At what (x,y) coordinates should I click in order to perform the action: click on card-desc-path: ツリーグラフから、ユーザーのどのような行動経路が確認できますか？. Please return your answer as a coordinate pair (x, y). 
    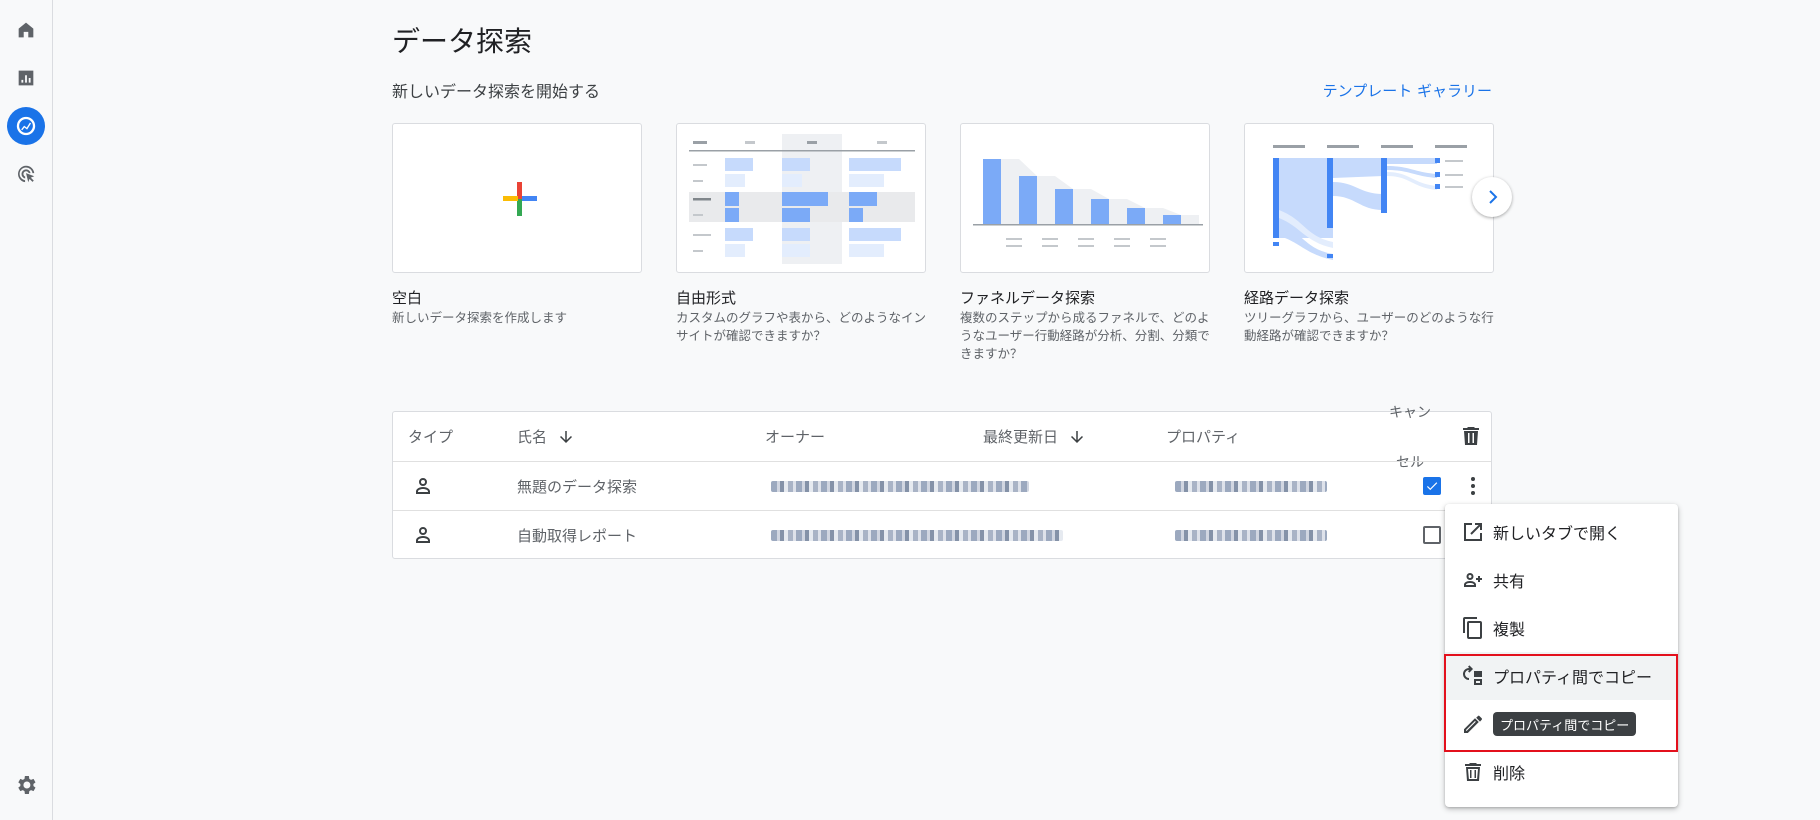
    Looking at the image, I should click on (1369, 326).